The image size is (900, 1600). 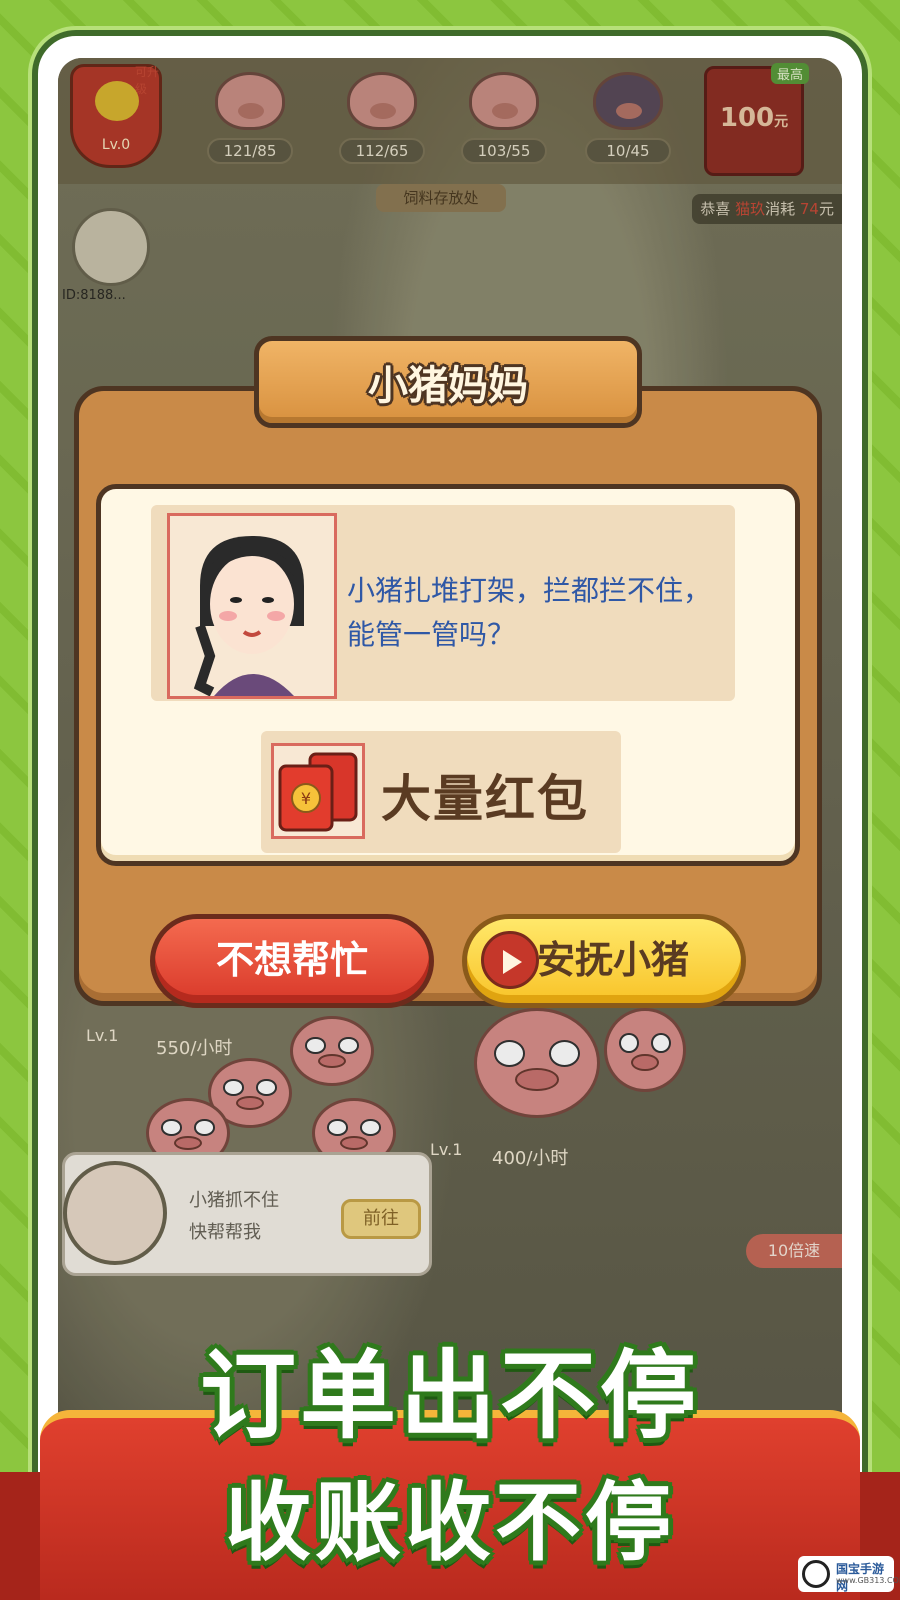 I want to click on dialog-title-bar: 小猪妈妈, so click(x=448, y=382).